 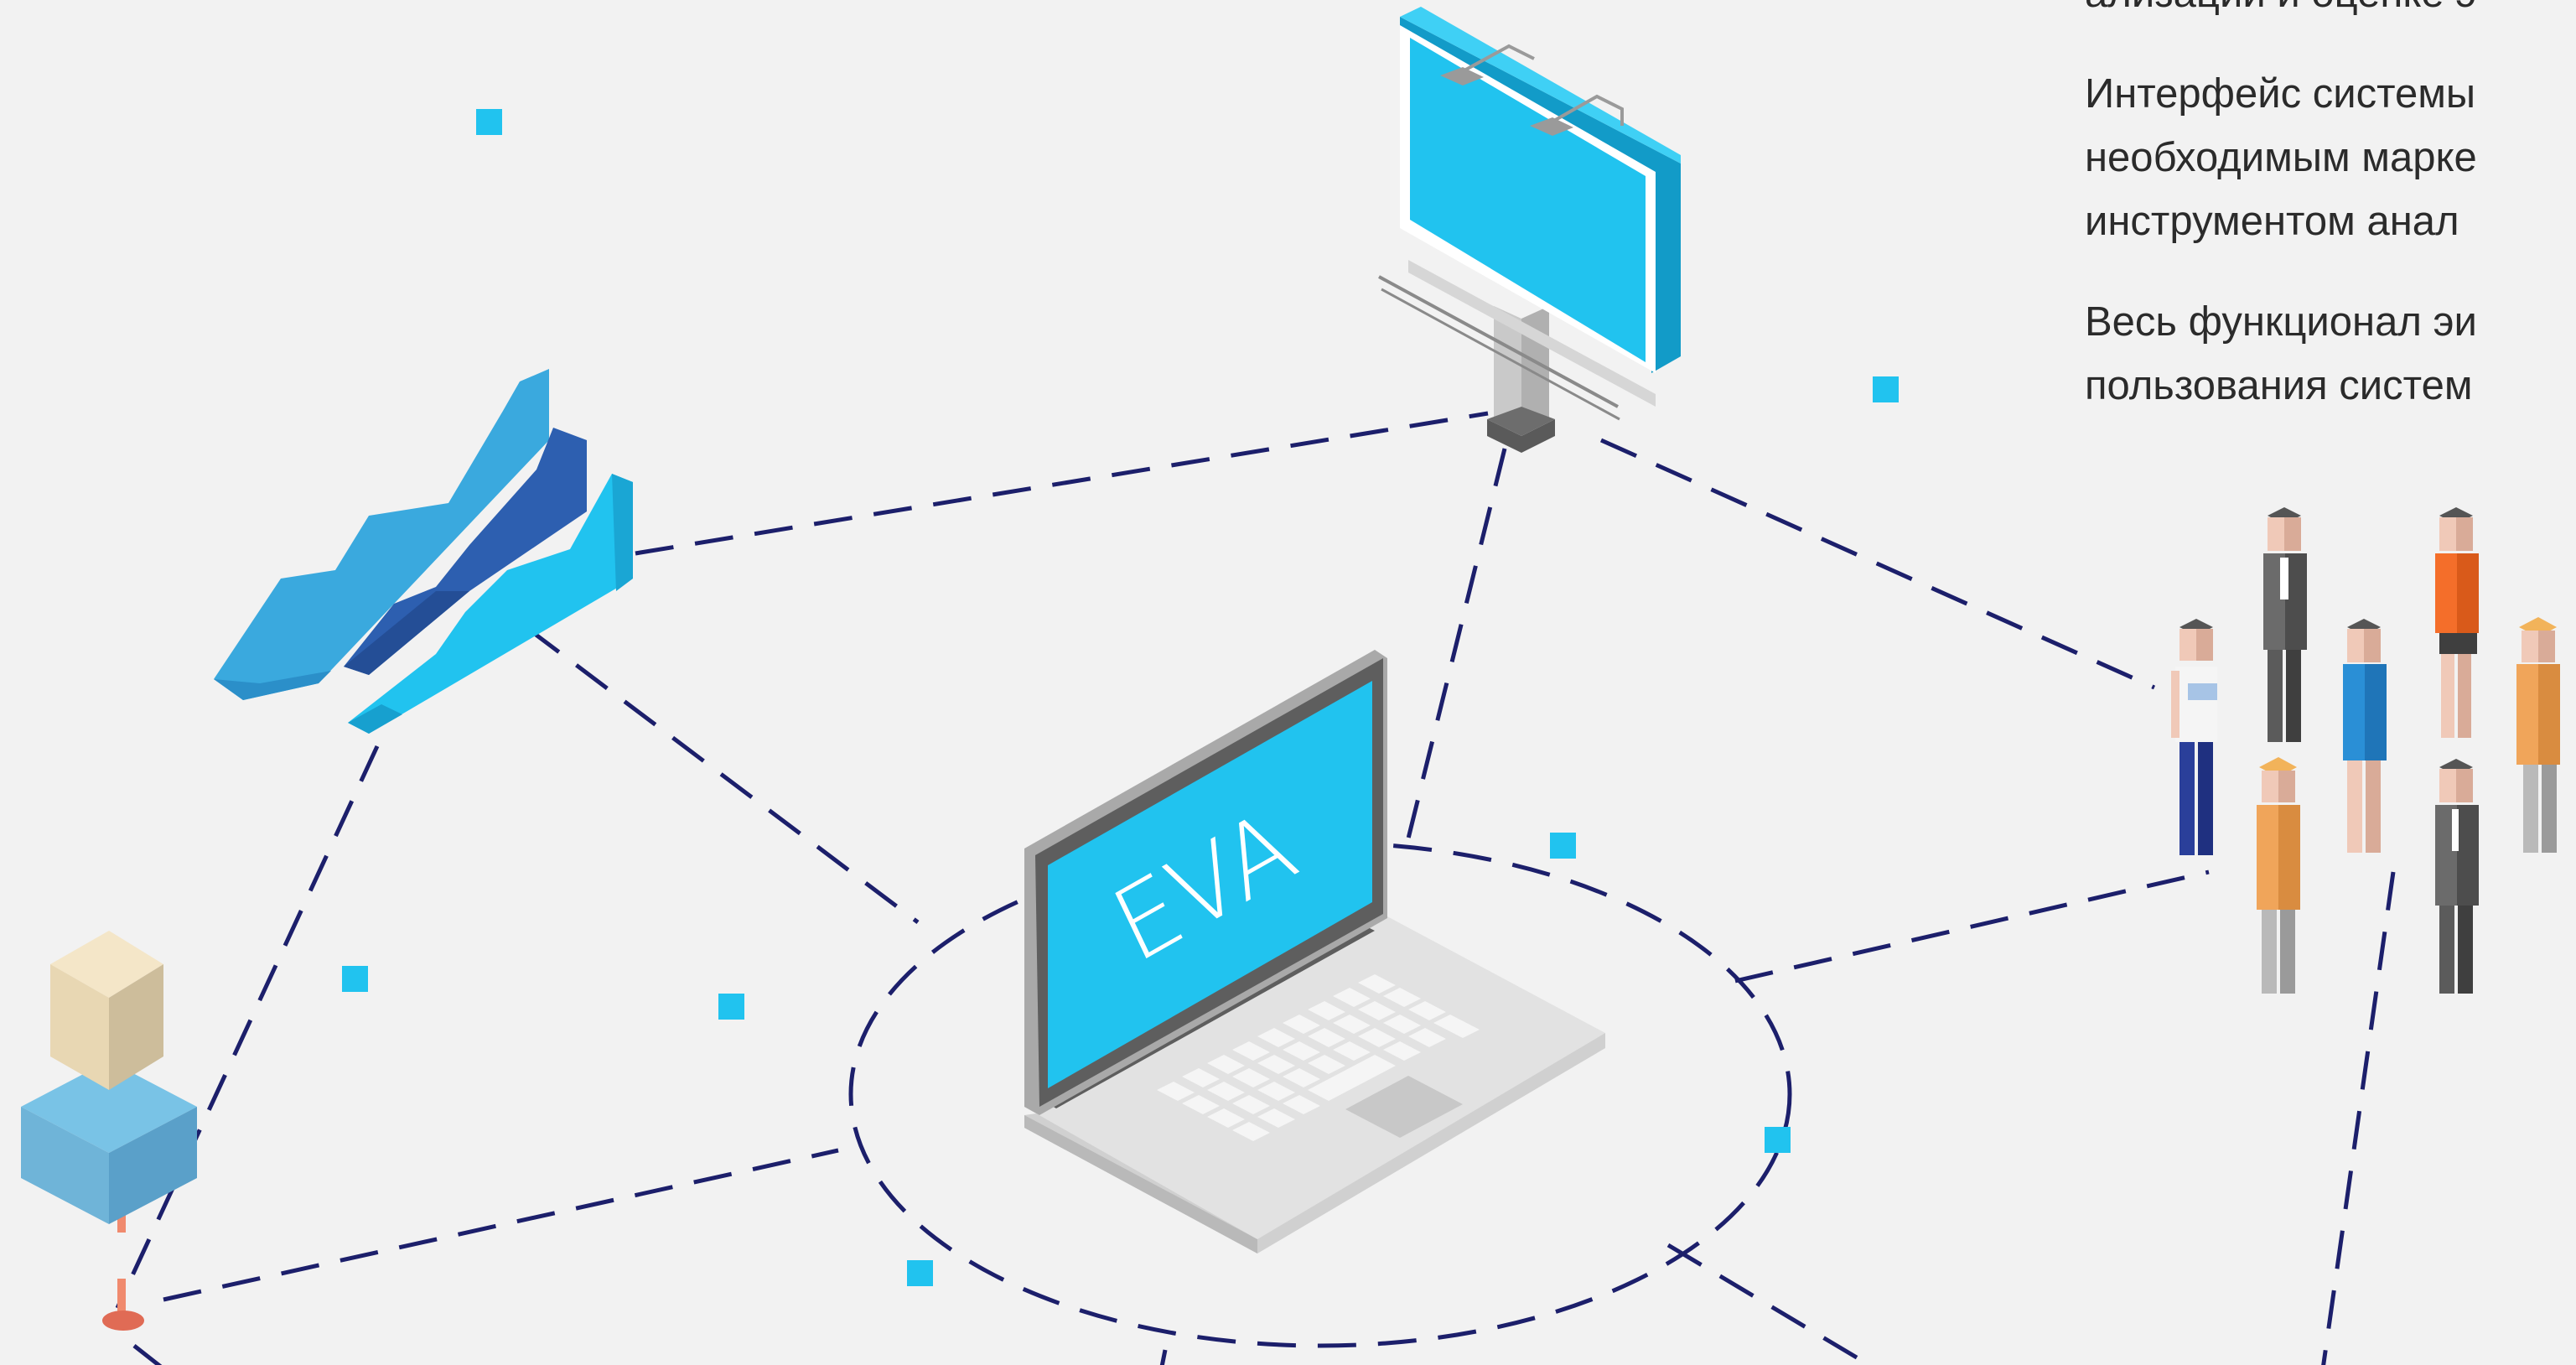 I want to click on link-chart-billboard, so click(x=1062, y=483).